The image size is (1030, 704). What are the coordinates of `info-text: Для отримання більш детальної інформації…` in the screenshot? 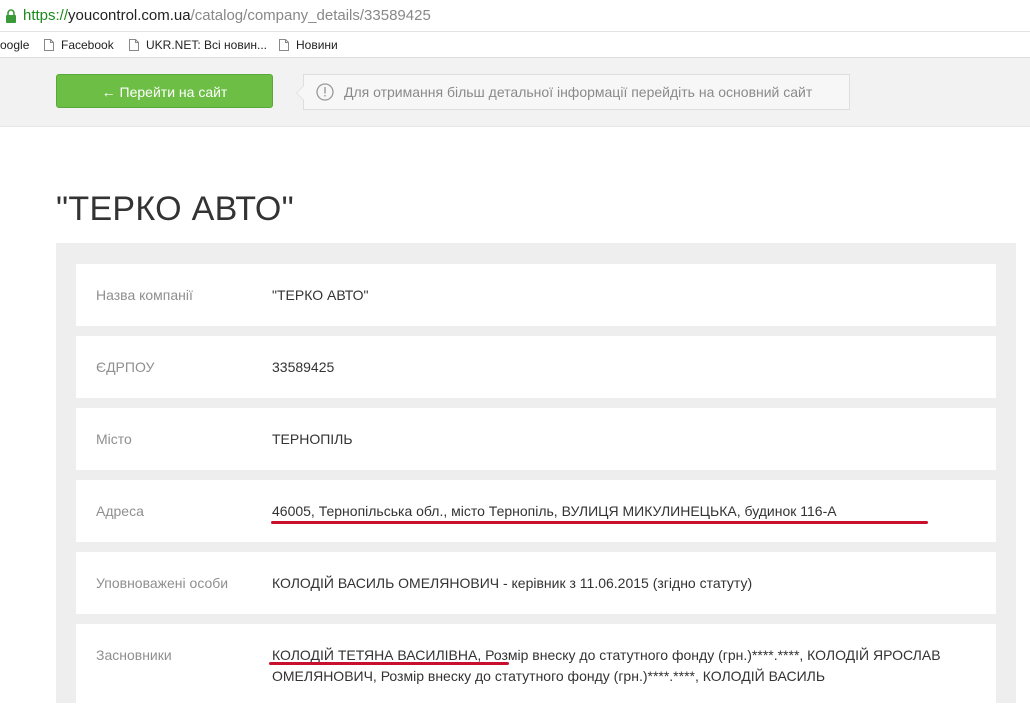 It's located at (578, 92).